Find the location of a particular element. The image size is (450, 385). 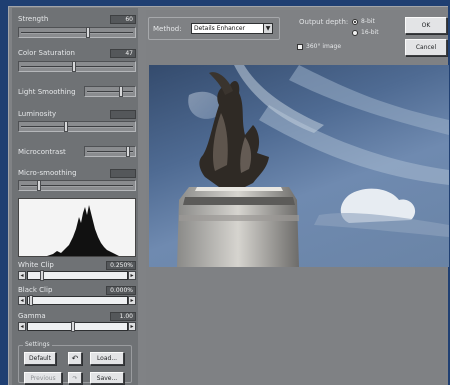

strength-label: Strength is located at coordinates (33, 19).